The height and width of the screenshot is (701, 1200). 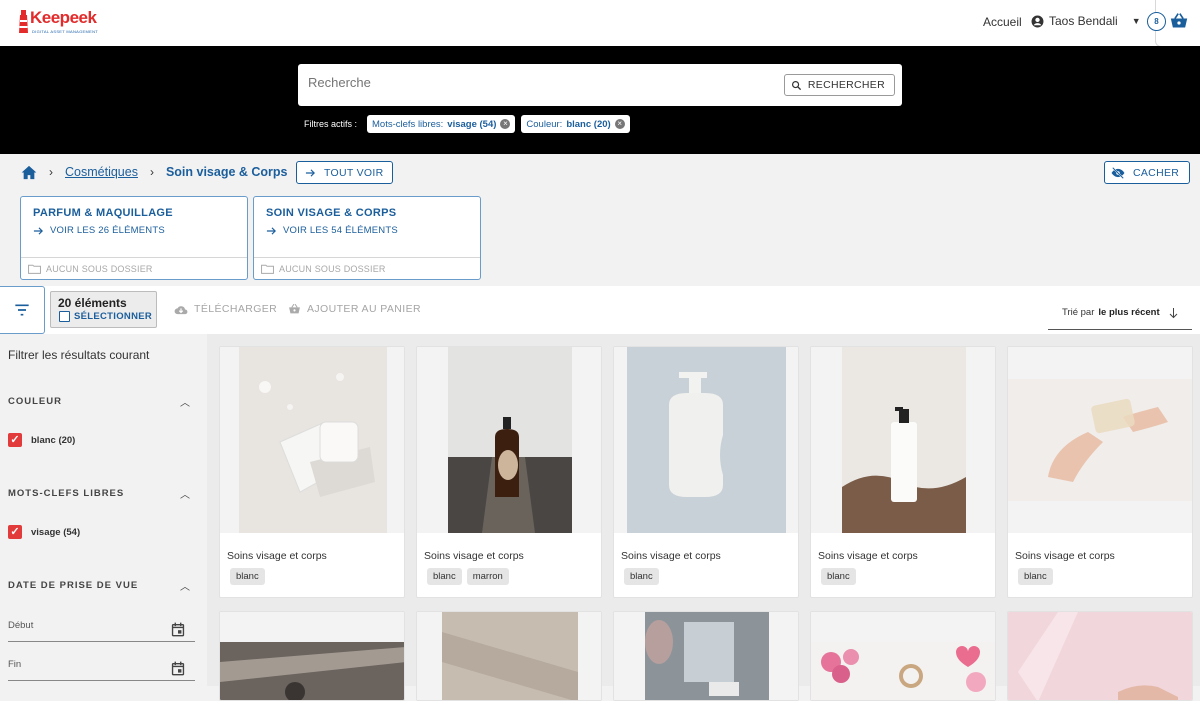 I want to click on filter-option-visage: ✓ visage (54), so click(x=44, y=532).